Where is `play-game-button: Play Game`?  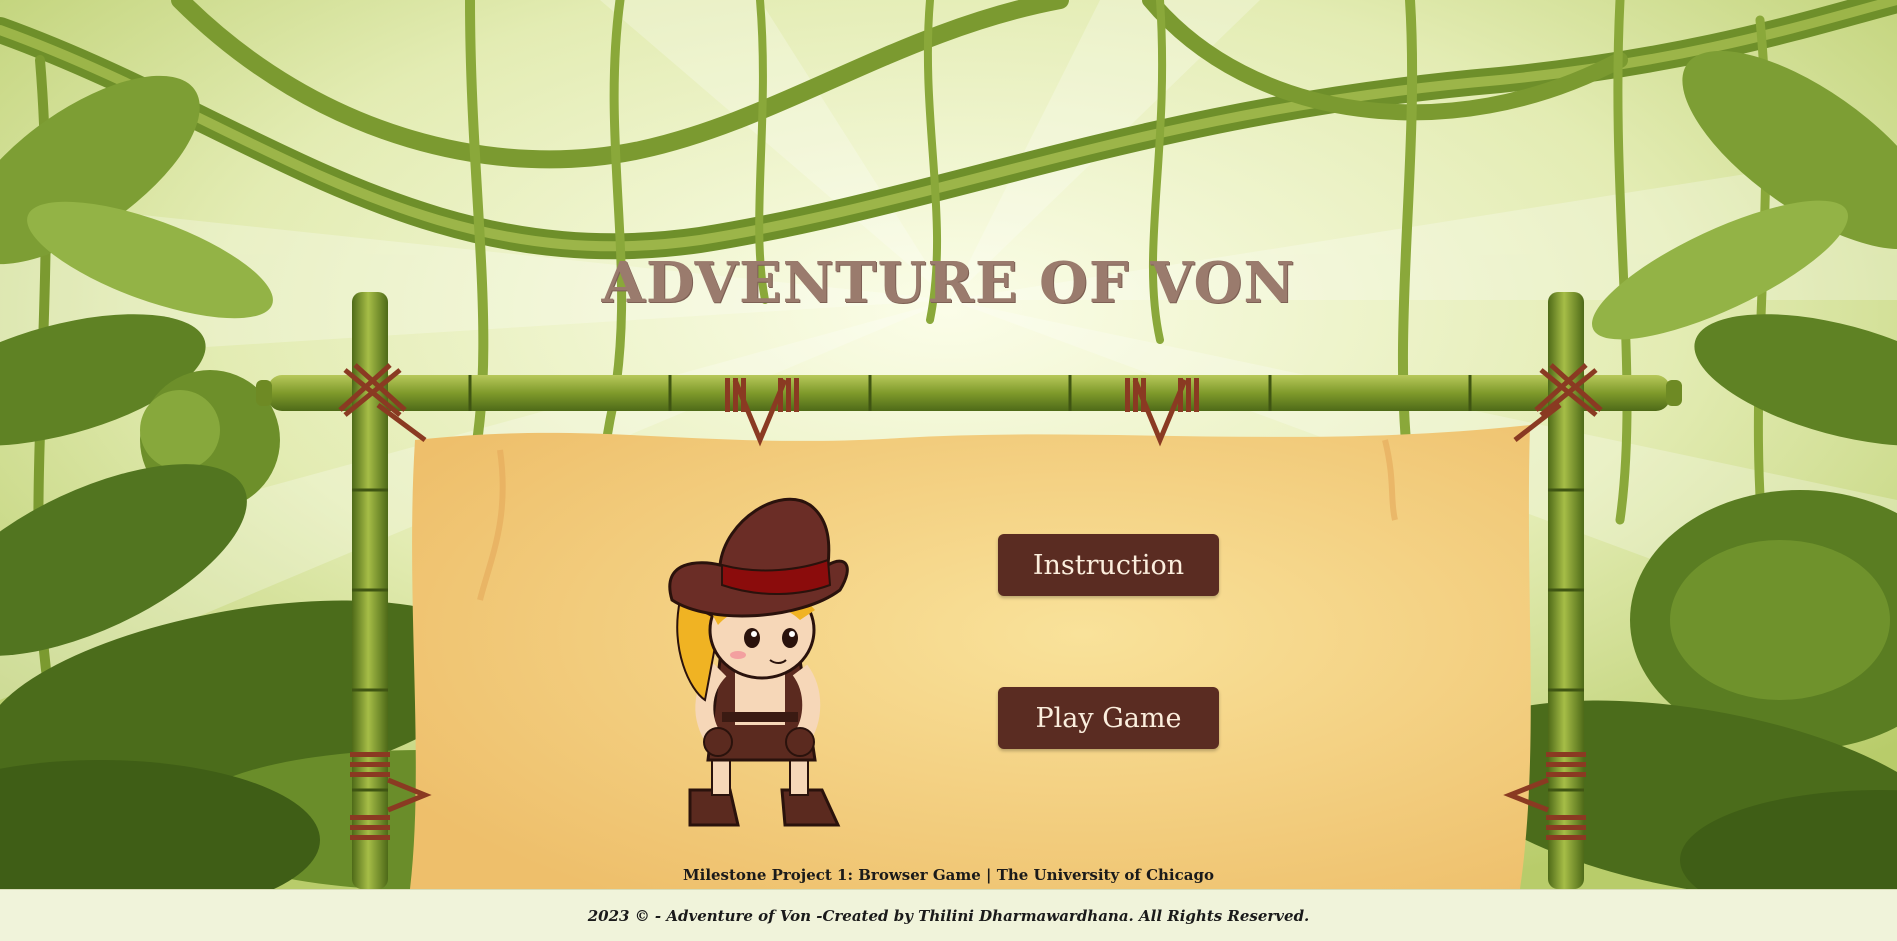
play-game-button: Play Game is located at coordinates (1108, 718).